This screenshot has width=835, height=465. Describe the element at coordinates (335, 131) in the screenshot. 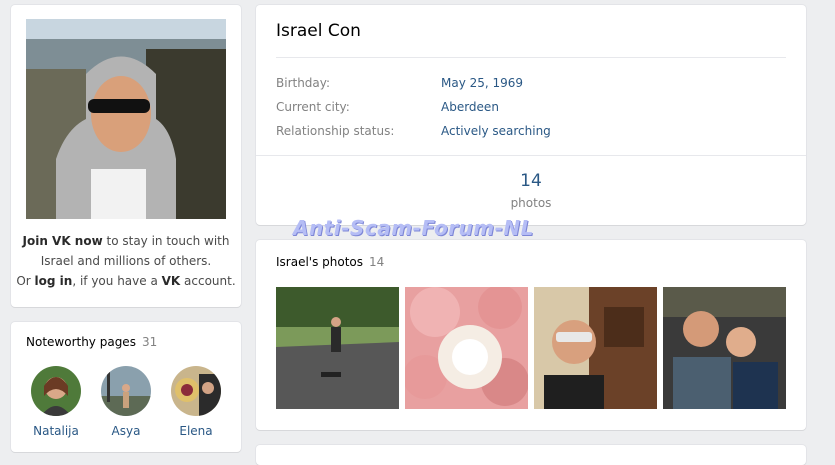

I see `info-label: Relationship status:` at that location.